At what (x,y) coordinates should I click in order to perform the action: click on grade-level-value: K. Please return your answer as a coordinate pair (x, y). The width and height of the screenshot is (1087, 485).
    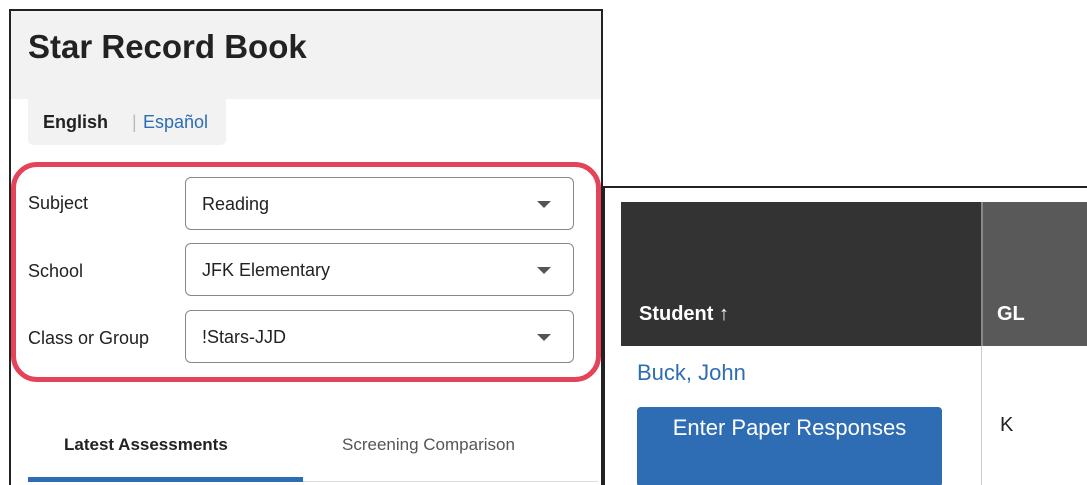
    Looking at the image, I should click on (1007, 425).